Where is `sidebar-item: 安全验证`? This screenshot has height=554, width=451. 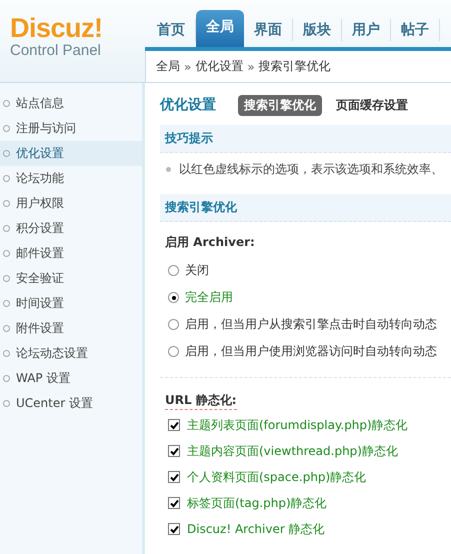
sidebar-item: 安全验证 is located at coordinates (71, 278).